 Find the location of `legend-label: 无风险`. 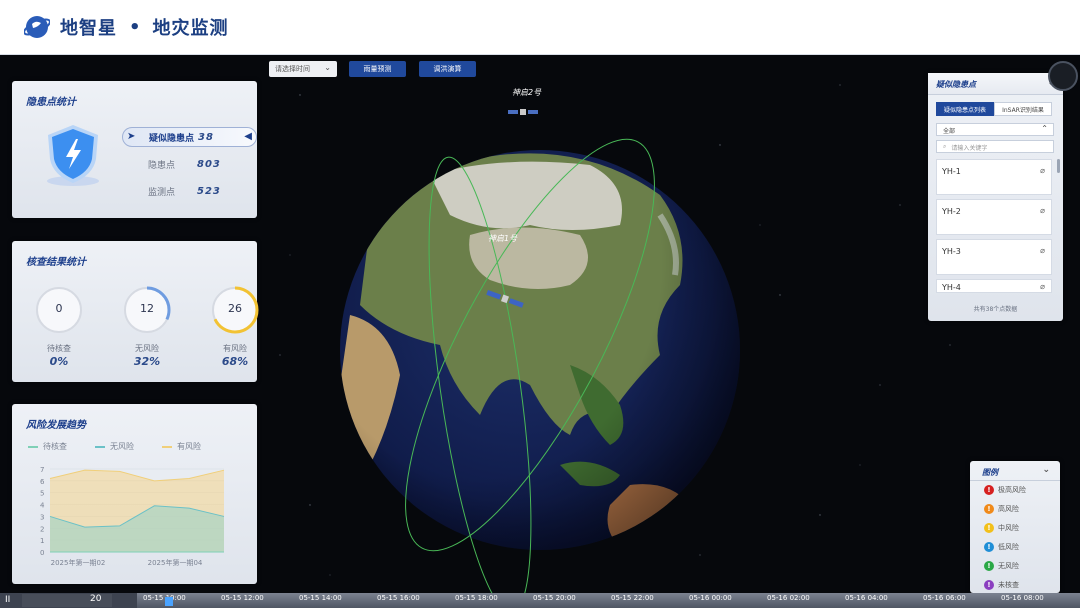

legend-label: 无风险 is located at coordinates (1008, 566).